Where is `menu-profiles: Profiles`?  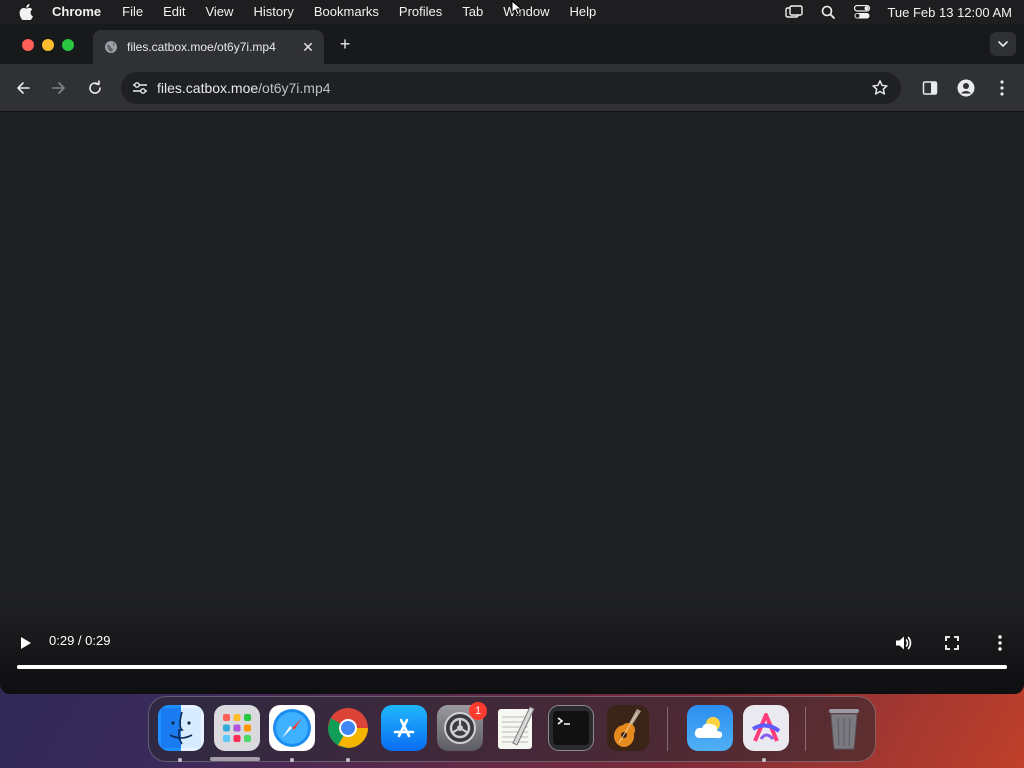 menu-profiles: Profiles is located at coordinates (420, 12).